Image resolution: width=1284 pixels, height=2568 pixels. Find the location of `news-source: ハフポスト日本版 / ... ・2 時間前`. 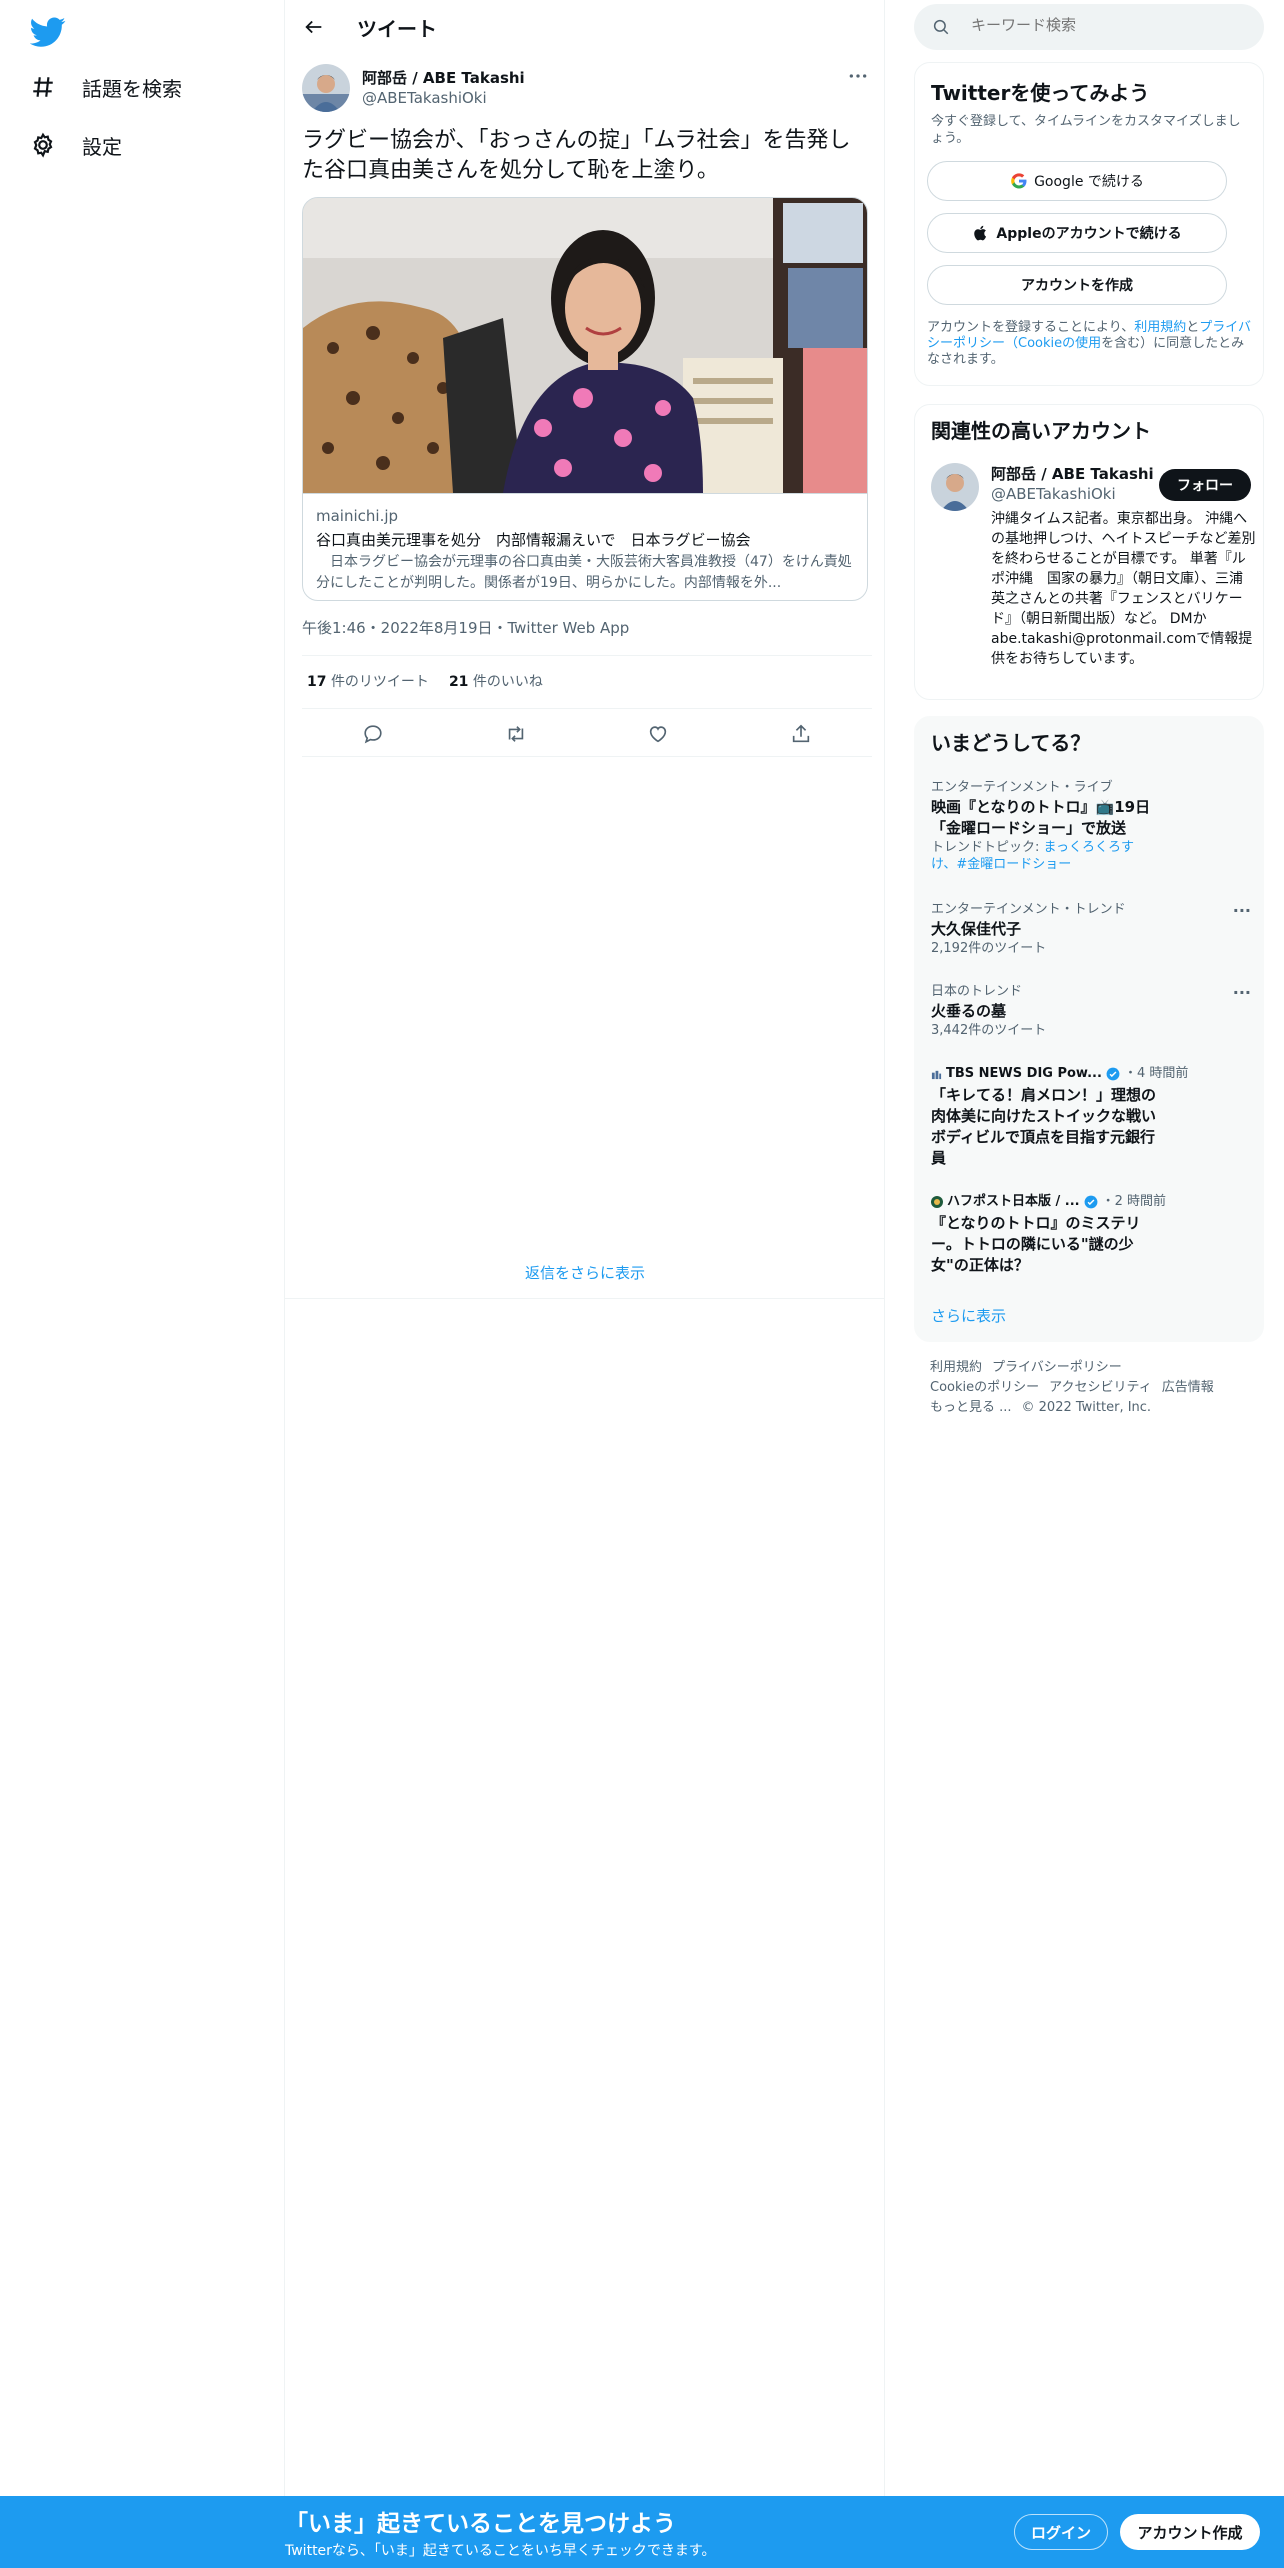

news-source: ハフポスト日本版 / ... ・2 時間前 is located at coordinates (1091, 1202).